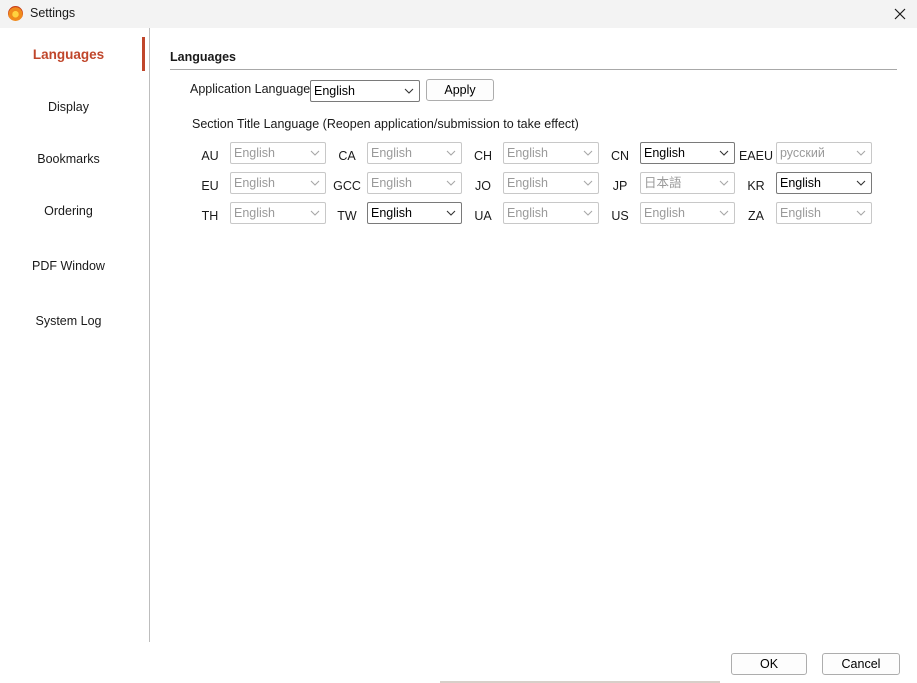 The height and width of the screenshot is (683, 917). I want to click on region-select-au: English, so click(278, 153).